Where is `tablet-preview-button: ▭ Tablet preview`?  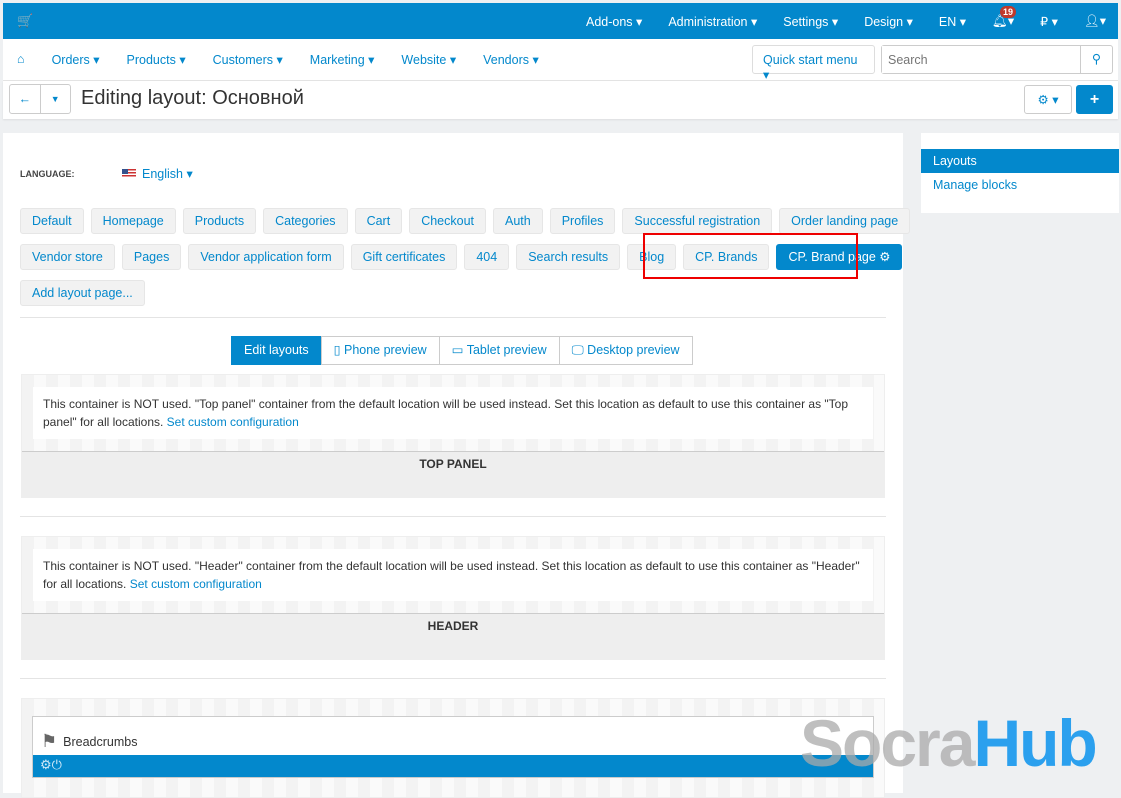
tablet-preview-button: ▭ Tablet preview is located at coordinates (499, 350).